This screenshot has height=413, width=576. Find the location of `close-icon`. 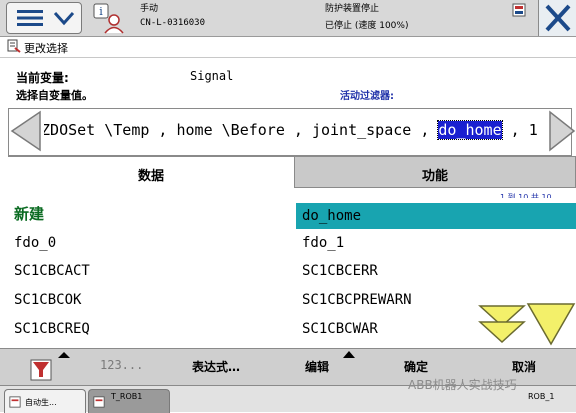

close-icon is located at coordinates (558, 18).